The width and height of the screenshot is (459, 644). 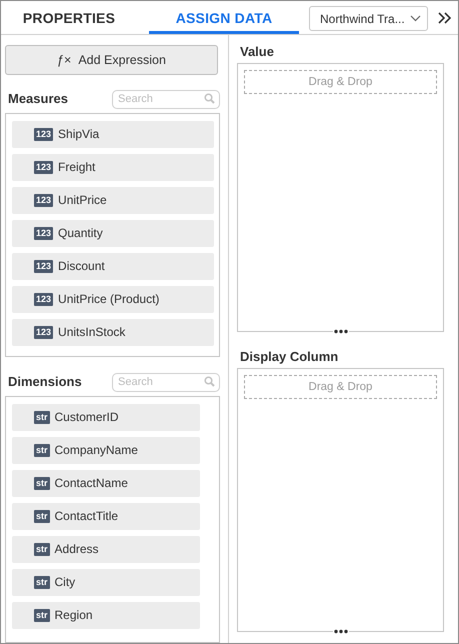 What do you see at coordinates (106, 615) in the screenshot?
I see `field-item: str Region` at bounding box center [106, 615].